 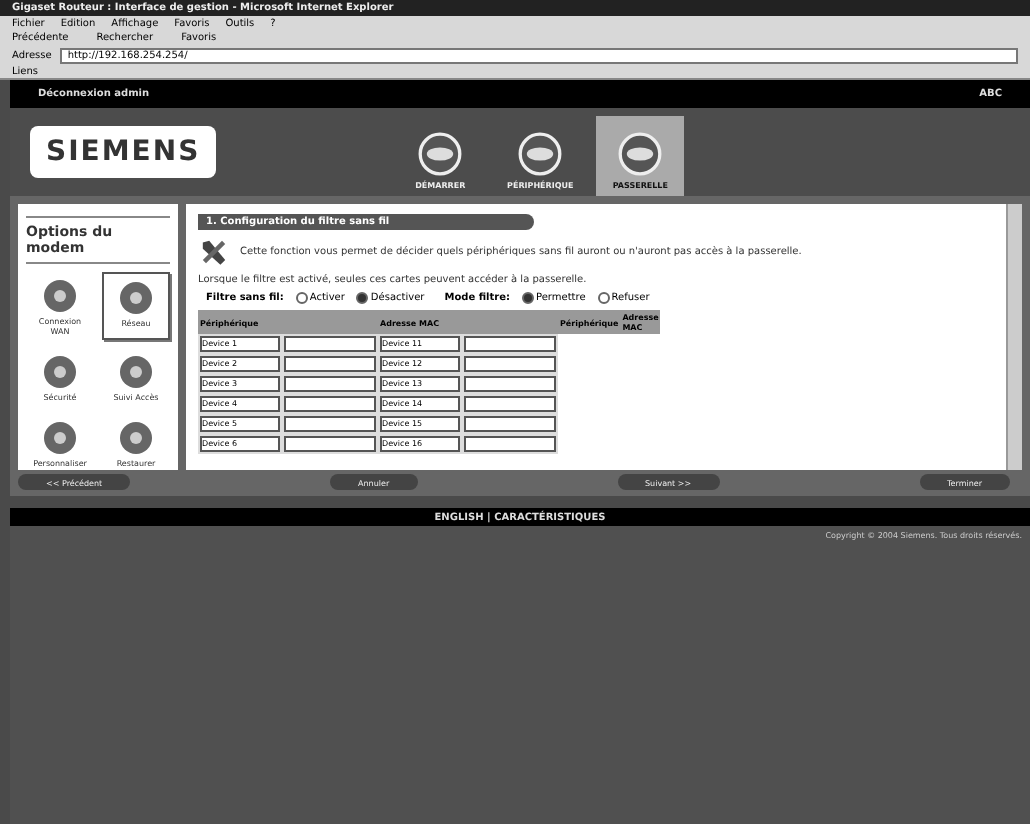 What do you see at coordinates (1014, 337) in the screenshot?
I see `scrollbar` at bounding box center [1014, 337].